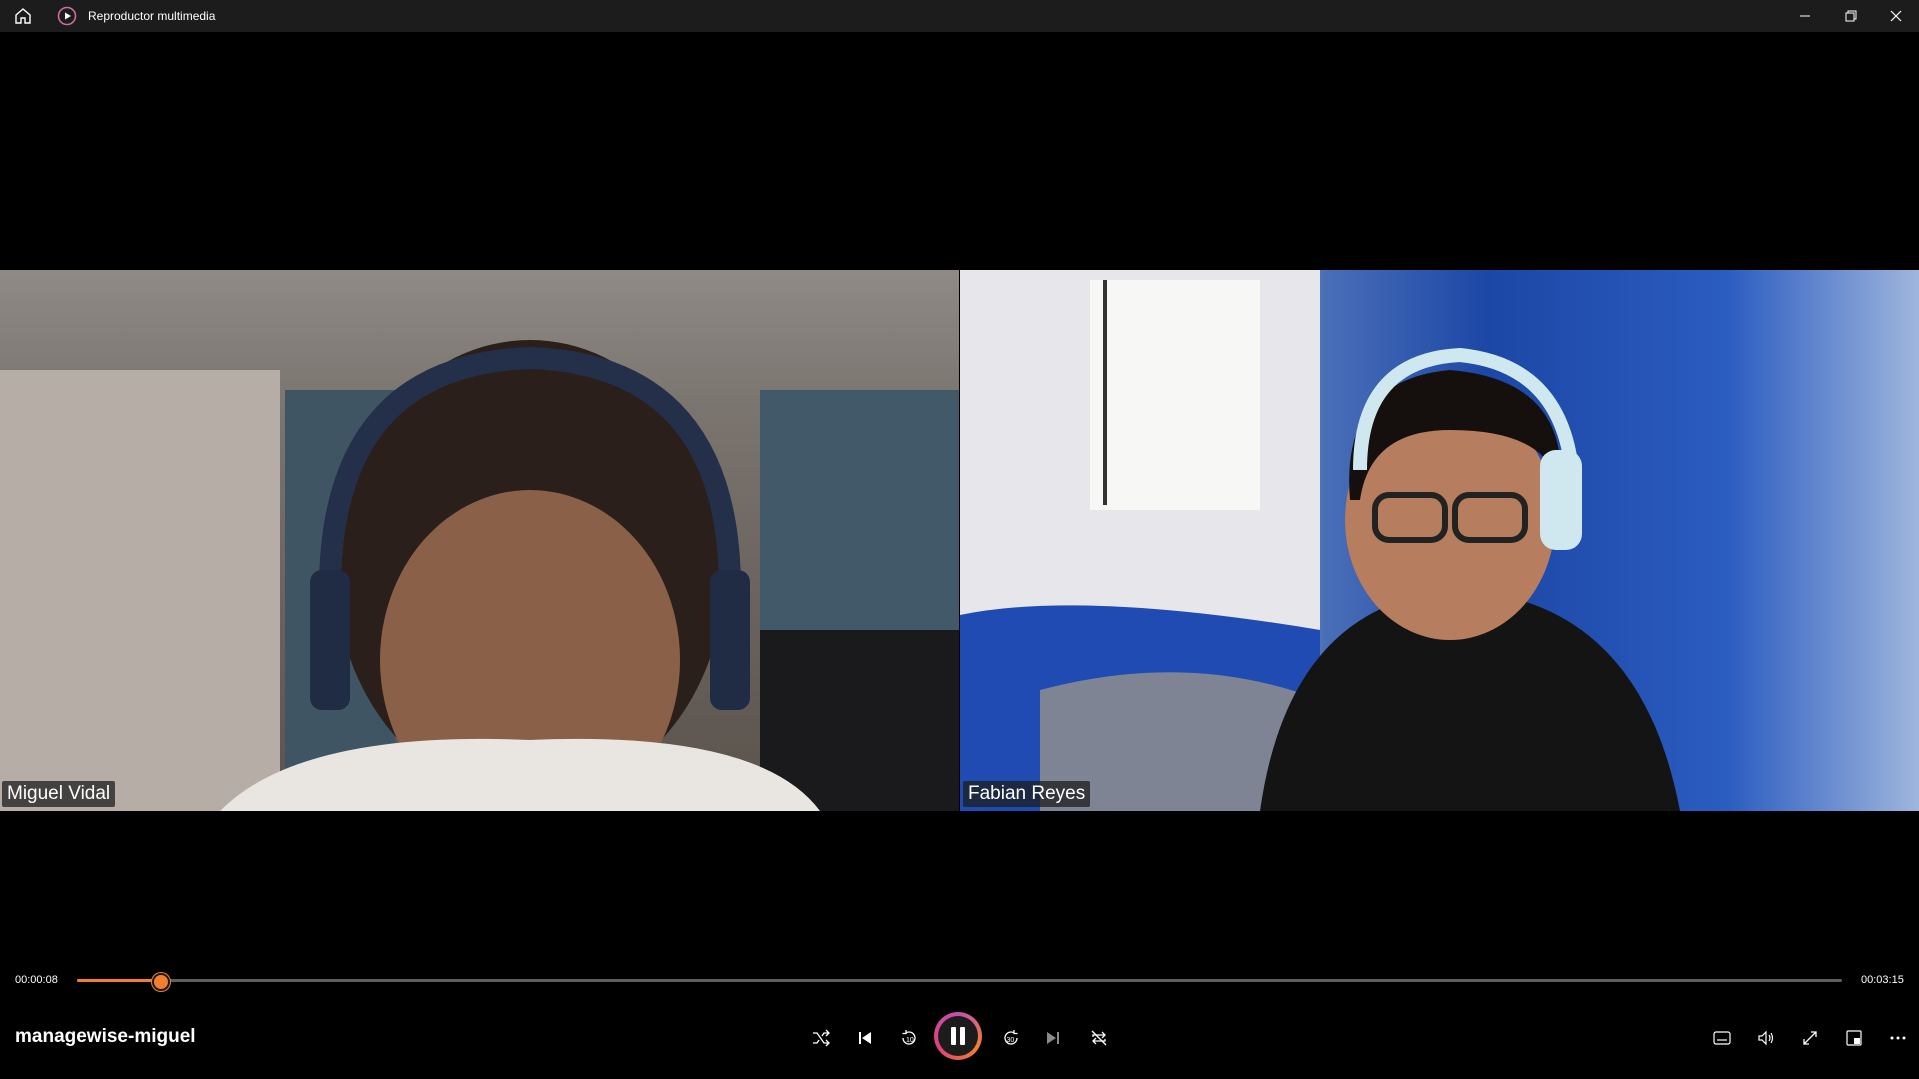 This screenshot has height=1079, width=1919. I want to click on rewind-10-icon: 10, so click(909, 1038).